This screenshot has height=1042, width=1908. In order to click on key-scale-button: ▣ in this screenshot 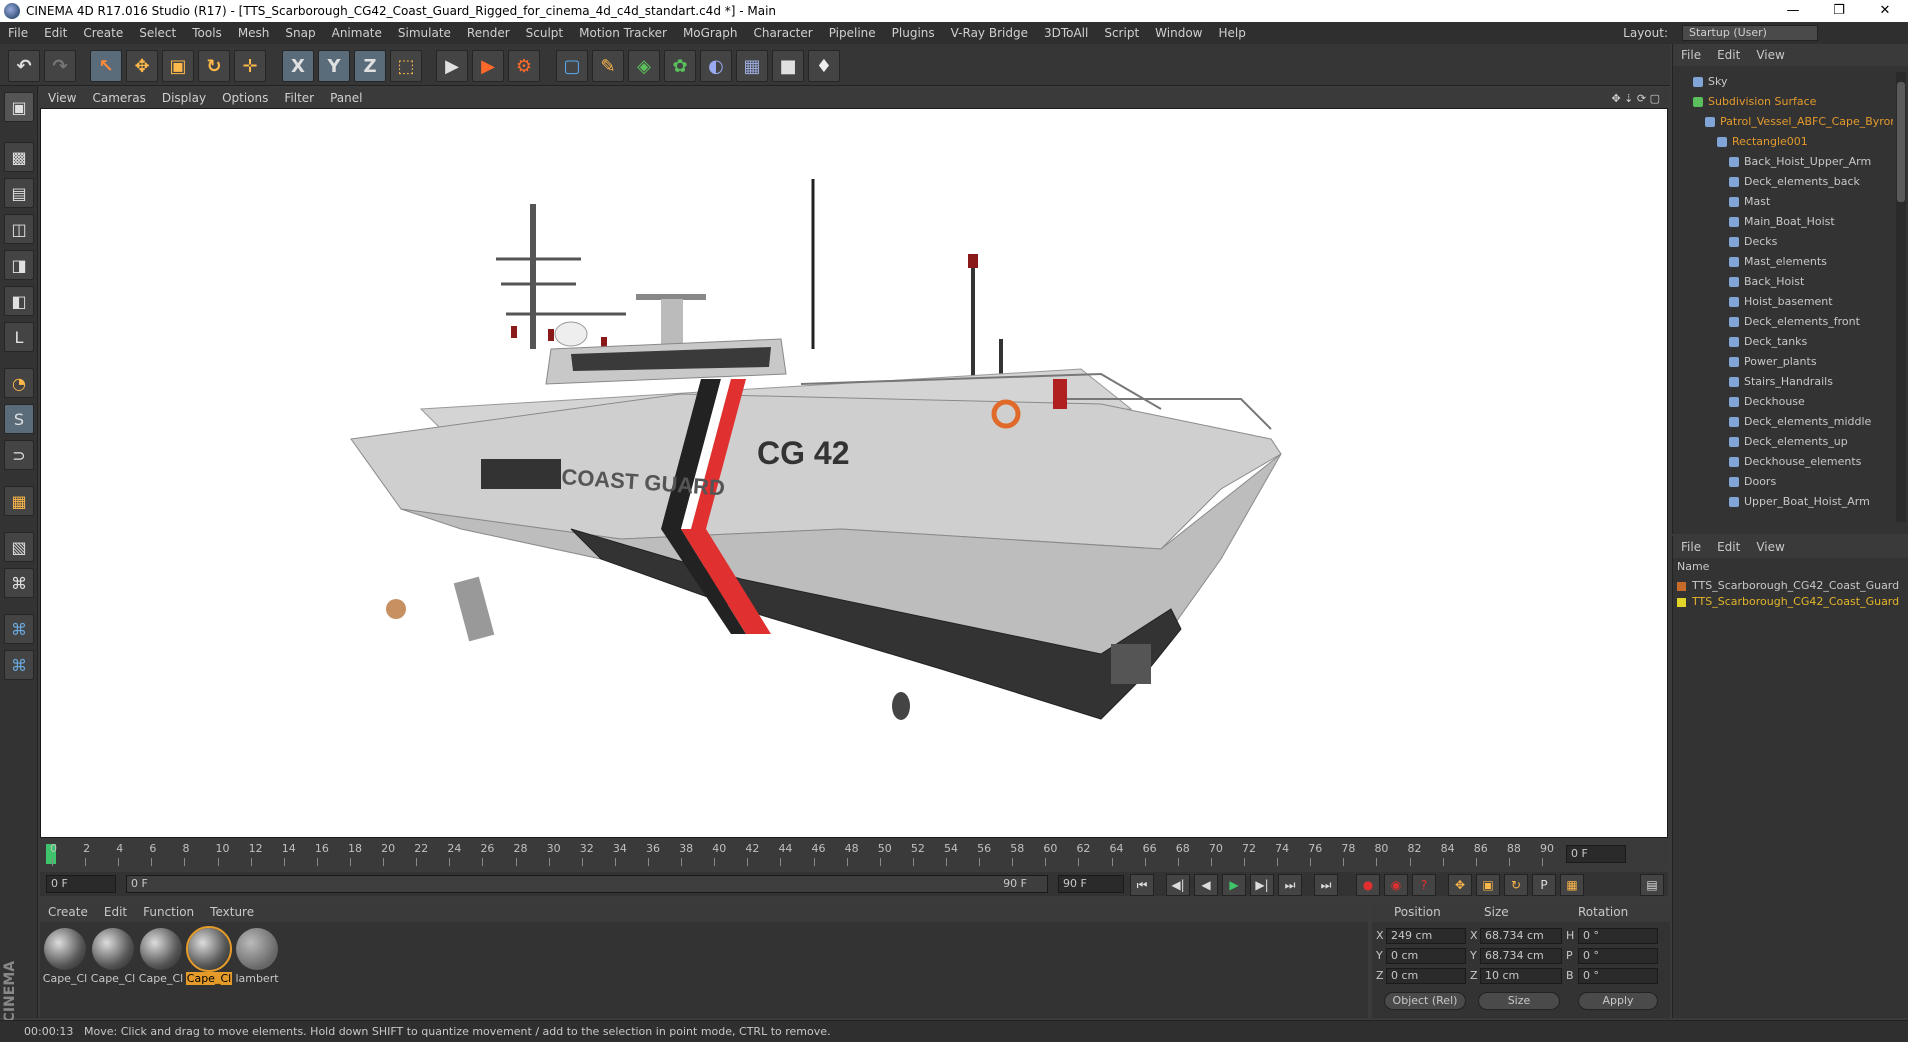, I will do `click(1488, 885)`.